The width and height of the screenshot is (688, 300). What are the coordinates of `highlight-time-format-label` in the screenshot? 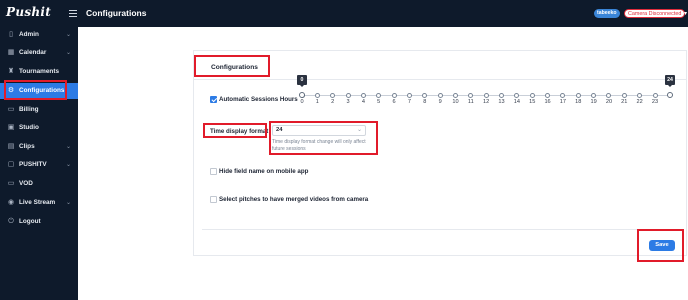 It's located at (235, 130).